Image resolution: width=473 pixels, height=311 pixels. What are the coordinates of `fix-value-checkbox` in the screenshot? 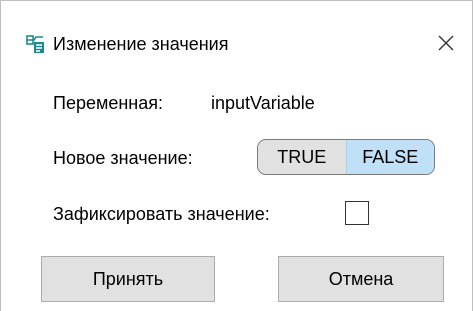 It's located at (357, 213).